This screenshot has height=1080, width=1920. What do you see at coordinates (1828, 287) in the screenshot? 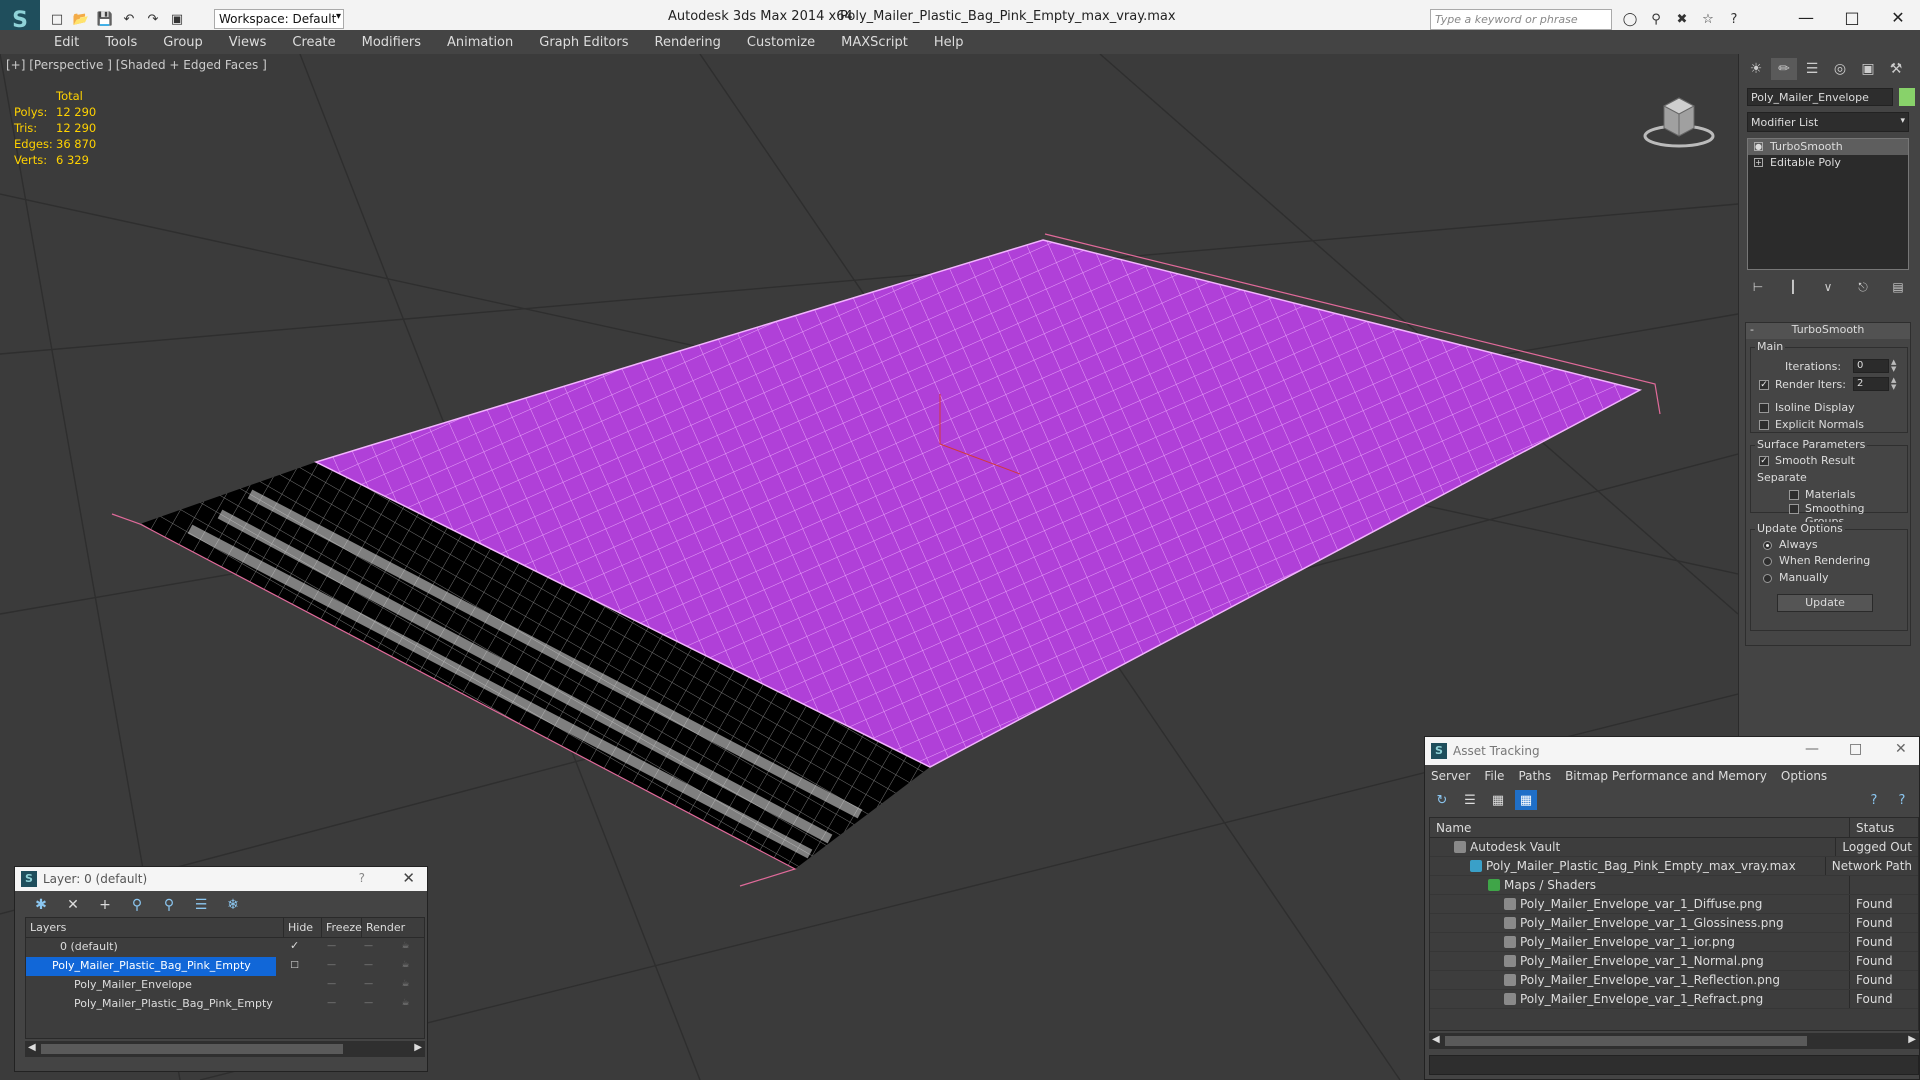
I see `make-unique-icon: ∨` at bounding box center [1828, 287].